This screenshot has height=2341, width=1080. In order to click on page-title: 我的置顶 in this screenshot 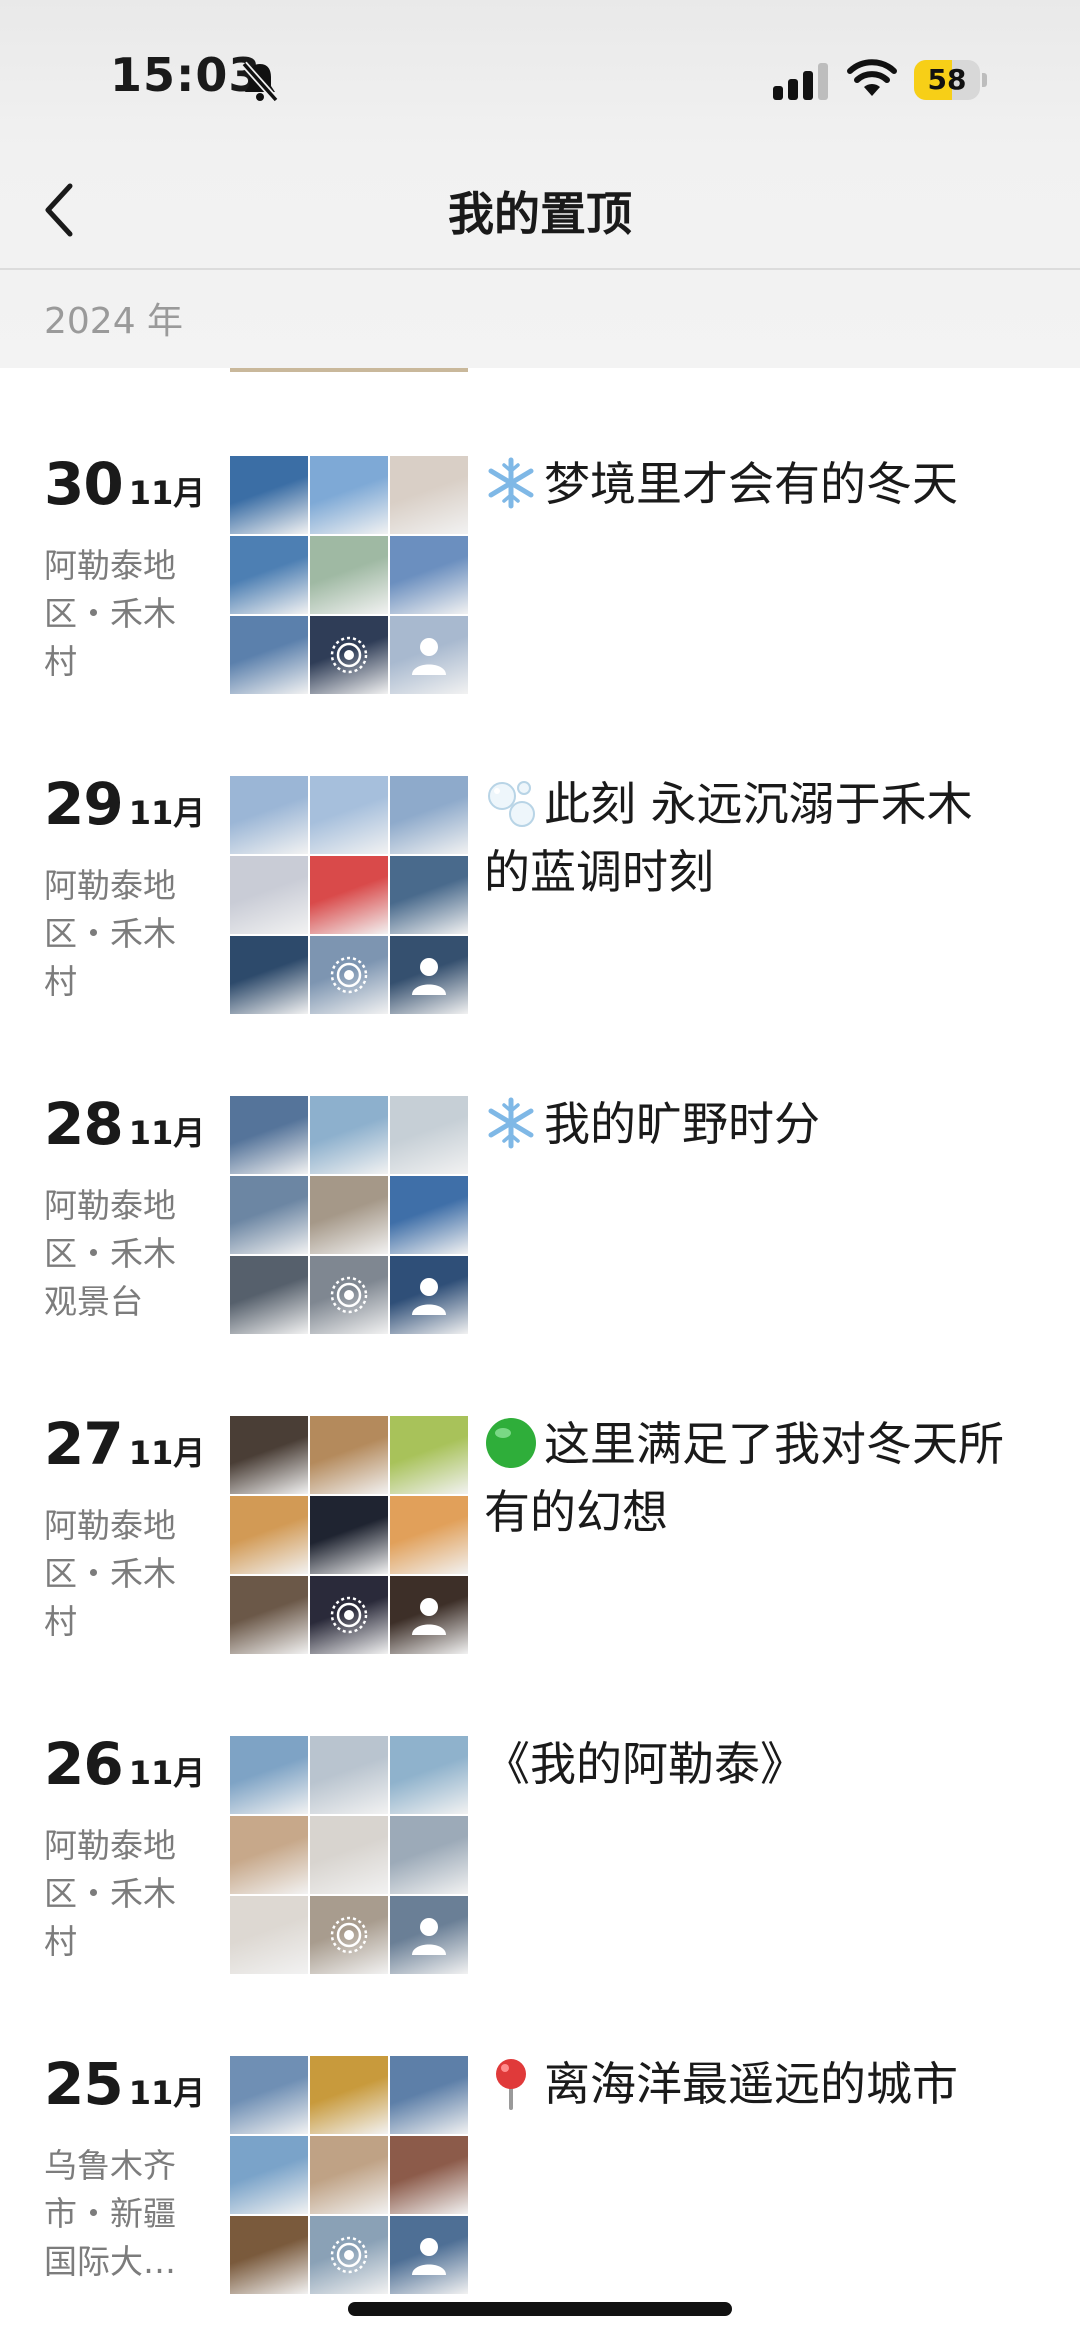, I will do `click(540, 214)`.